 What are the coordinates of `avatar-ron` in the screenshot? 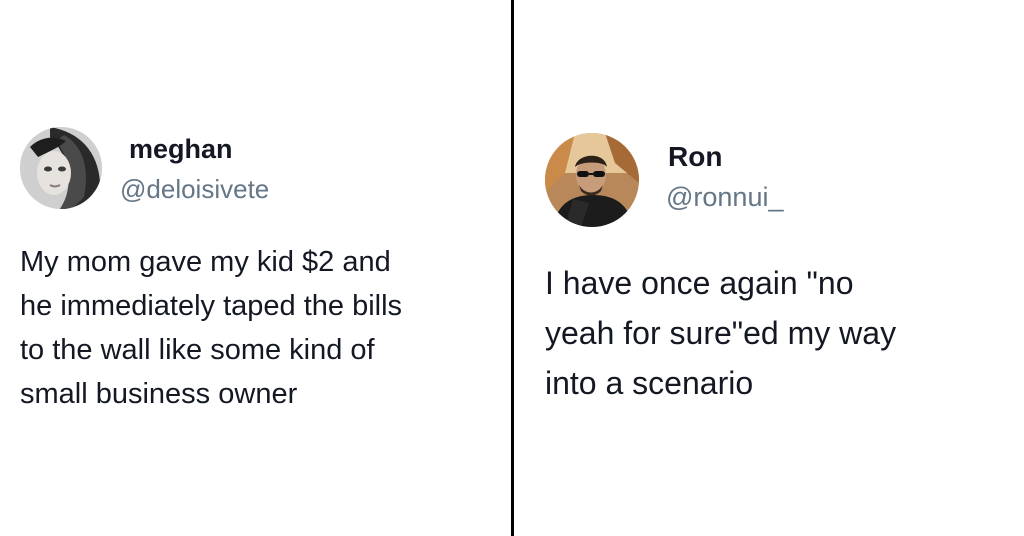 It's located at (592, 180).